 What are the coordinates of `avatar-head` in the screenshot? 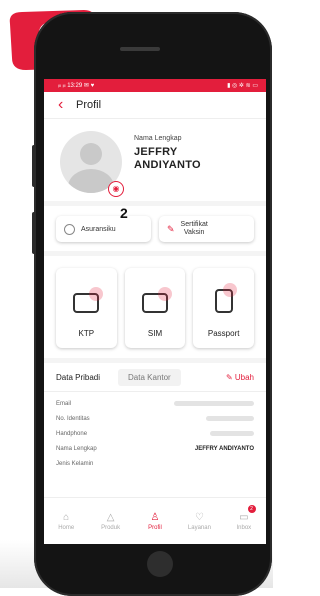 It's located at (91, 154).